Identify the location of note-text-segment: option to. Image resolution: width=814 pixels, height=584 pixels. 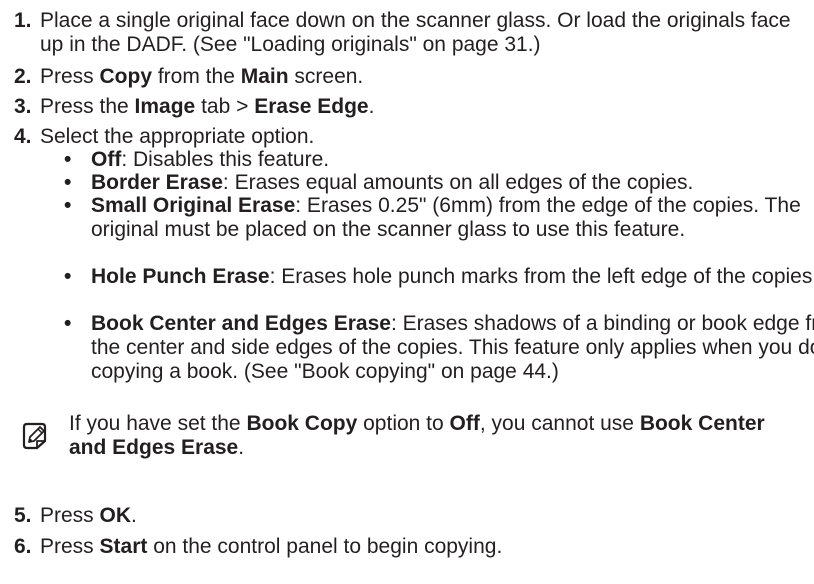
(403, 423).